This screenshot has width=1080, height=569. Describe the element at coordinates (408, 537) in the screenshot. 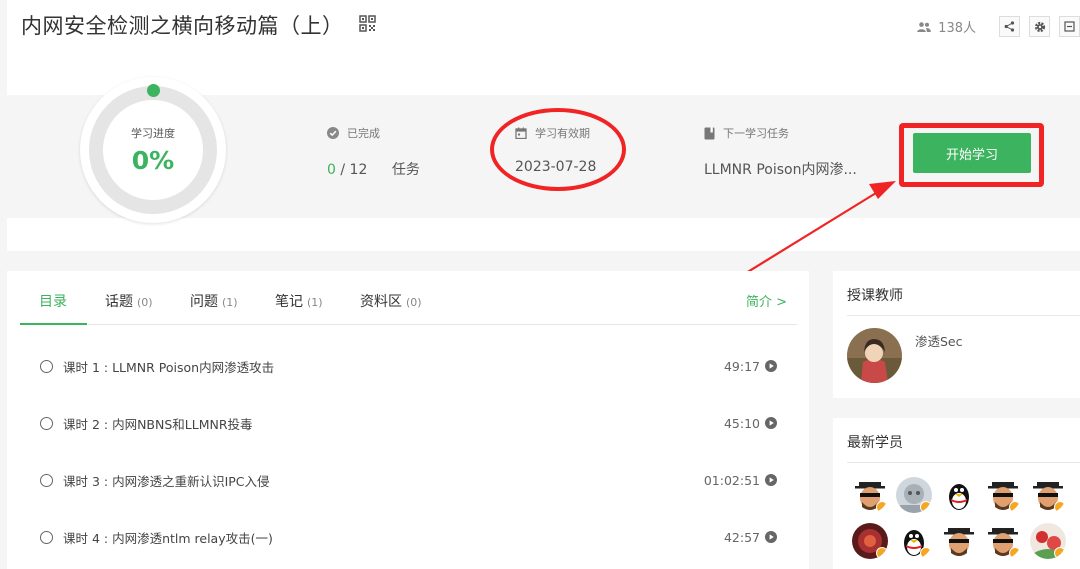

I see `lesson-item: 课时 4 : 内网渗透ntlm relay攻击(一) 42:57` at that location.